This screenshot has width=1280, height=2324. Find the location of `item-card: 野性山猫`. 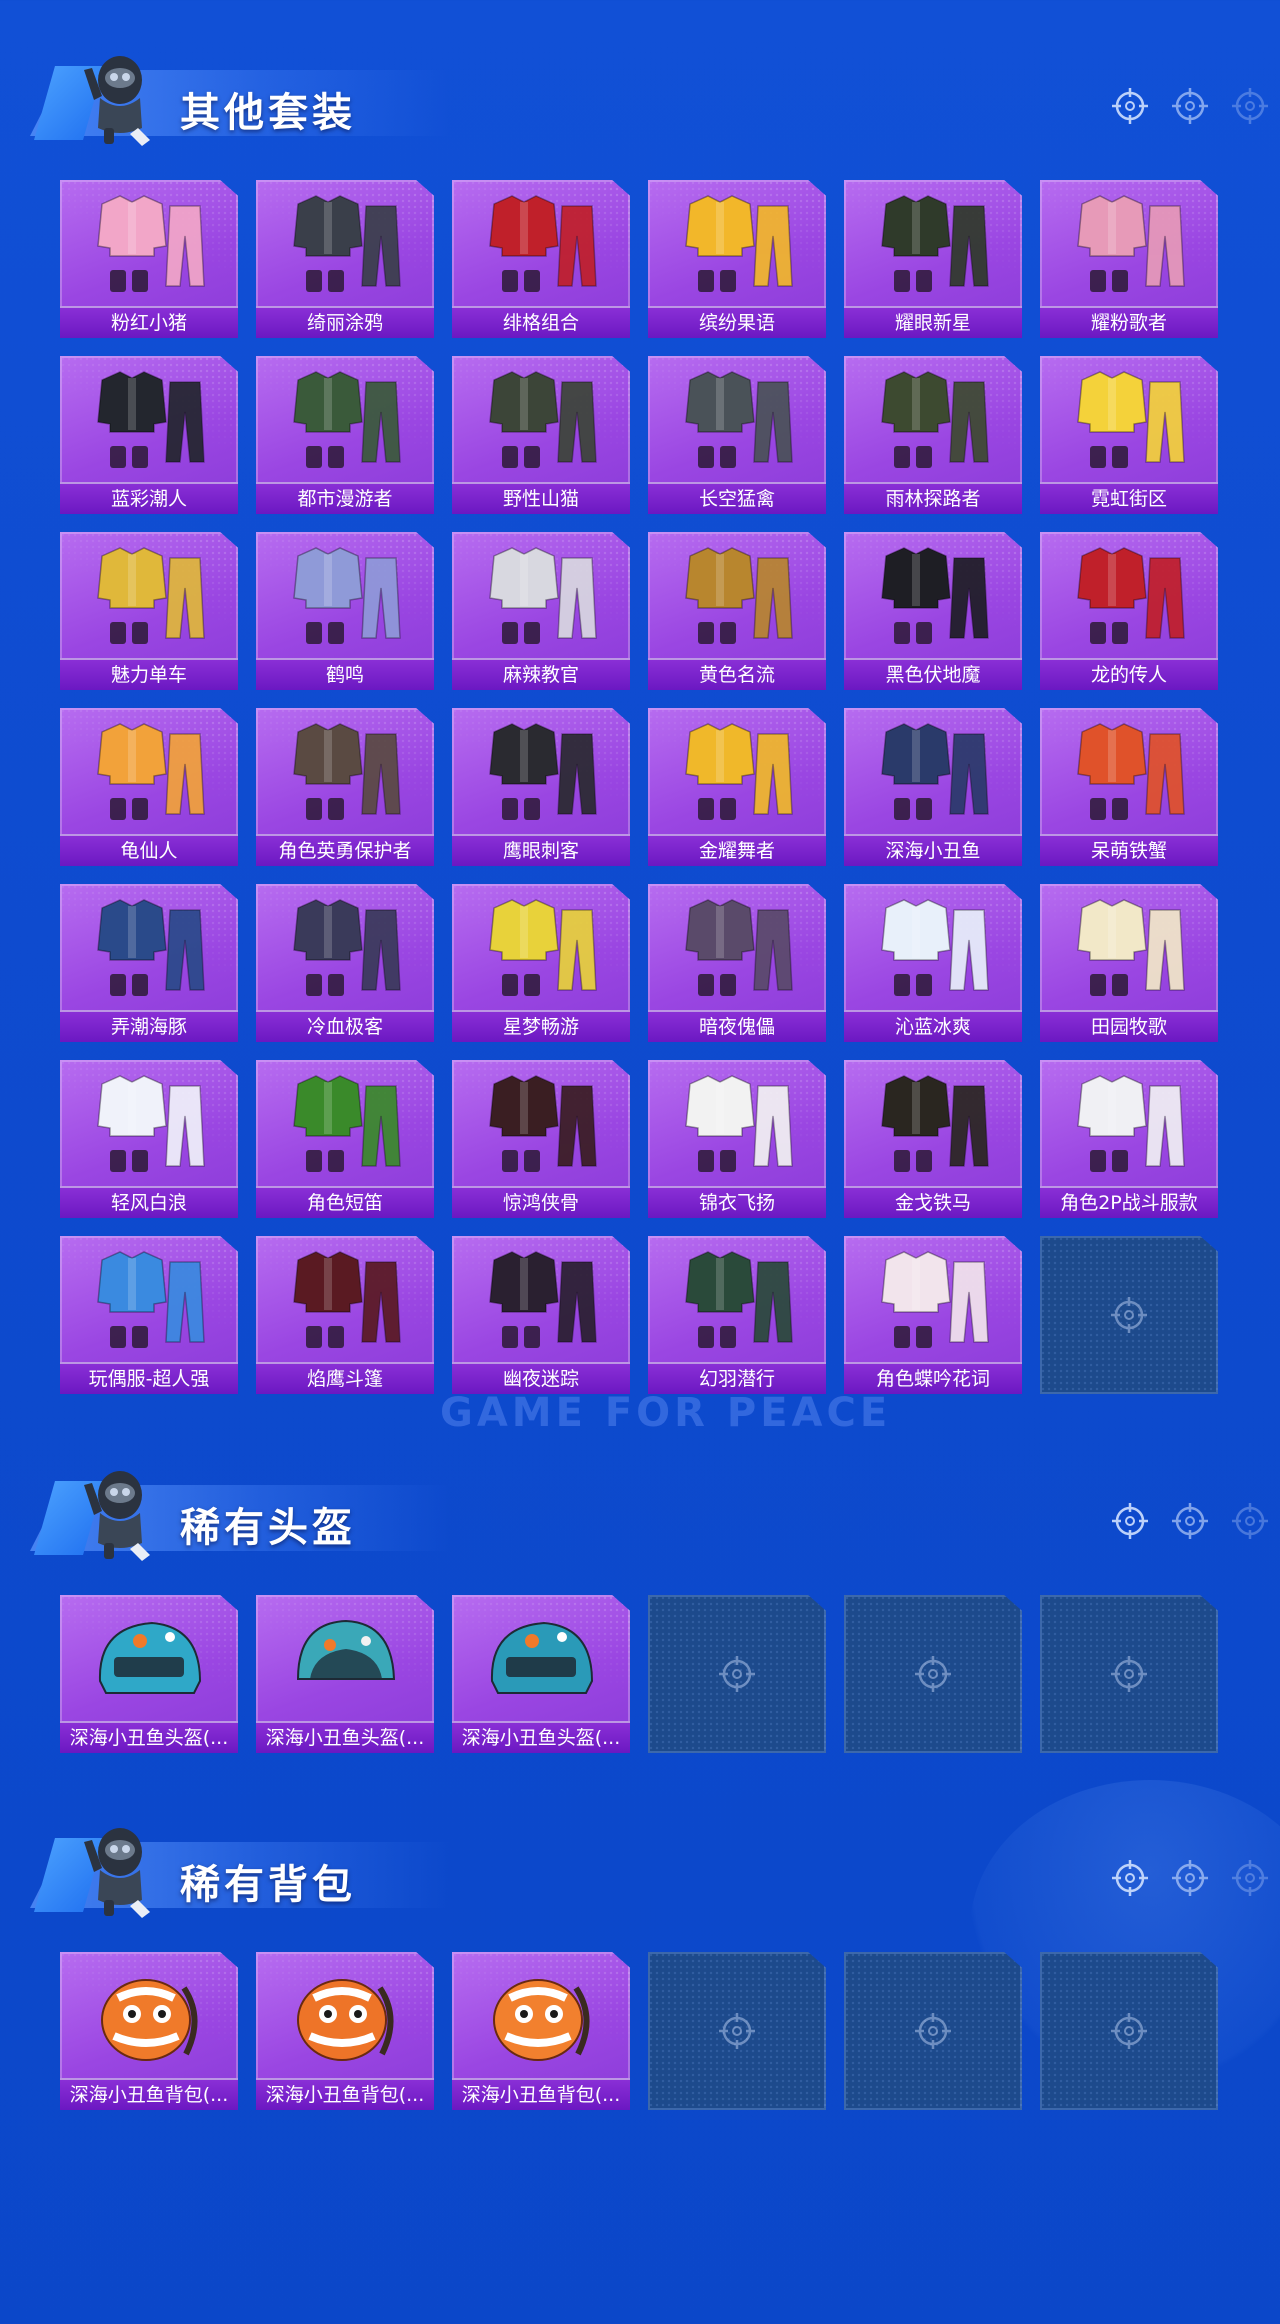

item-card: 野性山猫 is located at coordinates (541, 435).